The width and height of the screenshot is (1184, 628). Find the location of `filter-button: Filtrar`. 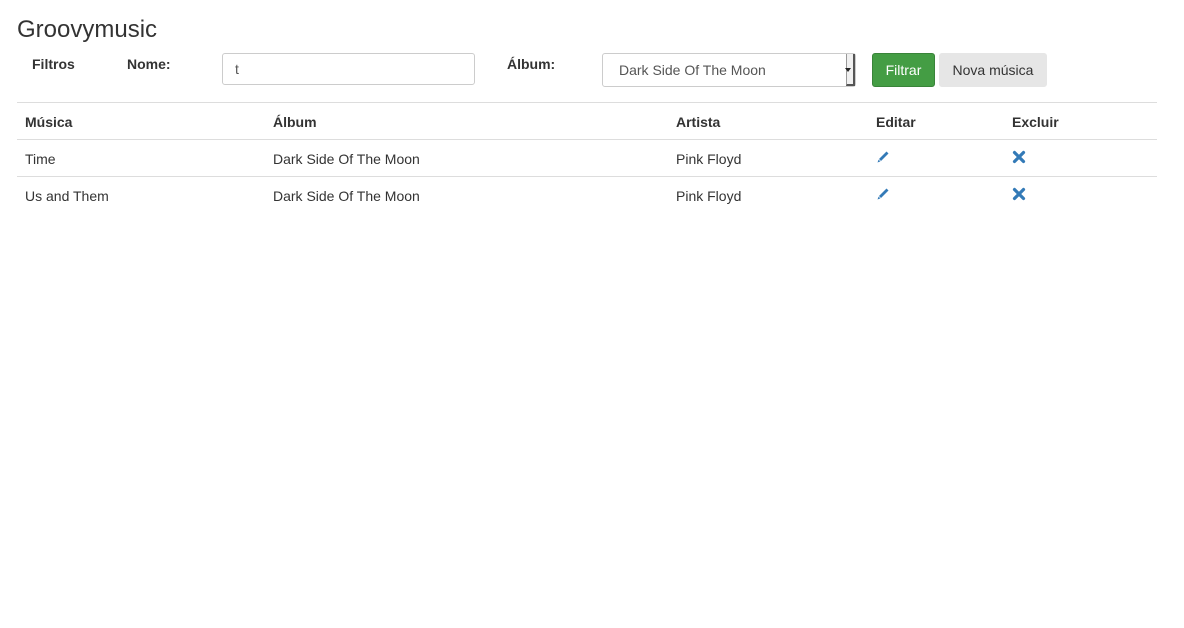

filter-button: Filtrar is located at coordinates (903, 70).